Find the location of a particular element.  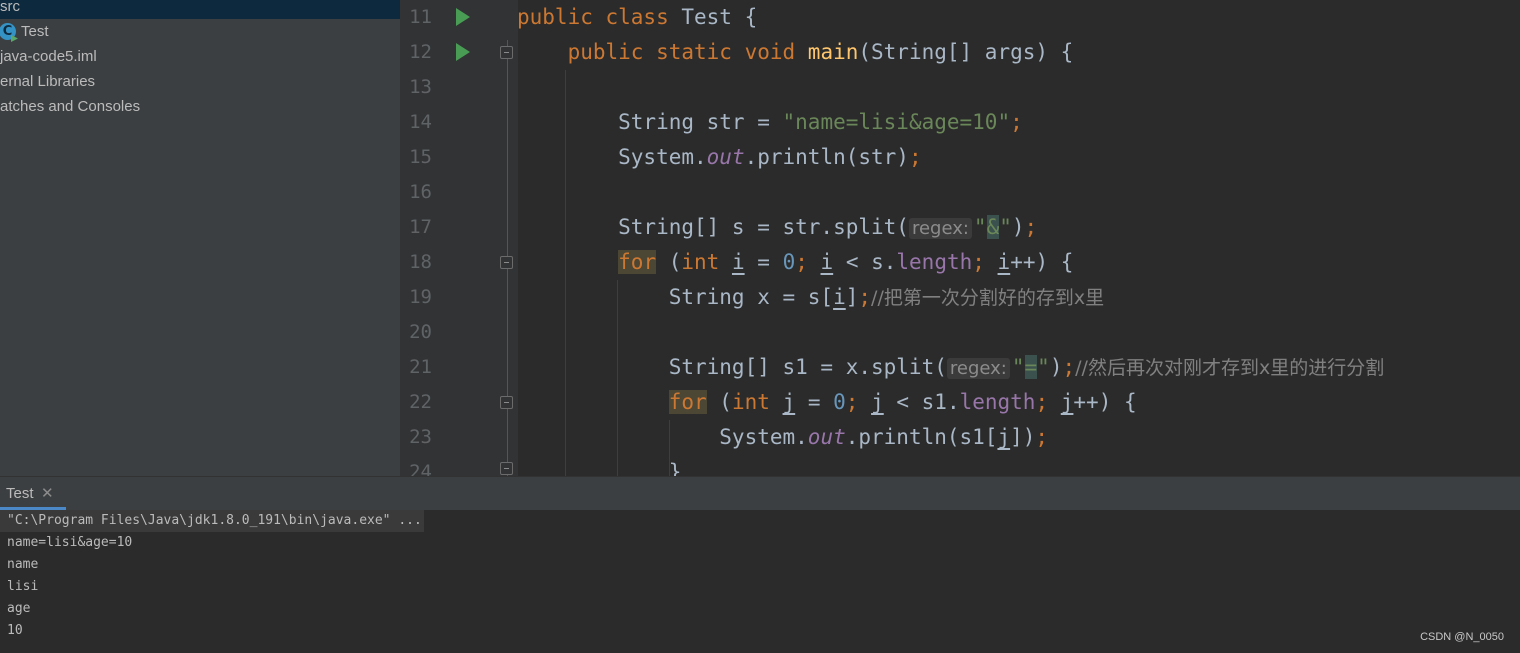

code-line: System.out.println(str); is located at coordinates (719, 157).